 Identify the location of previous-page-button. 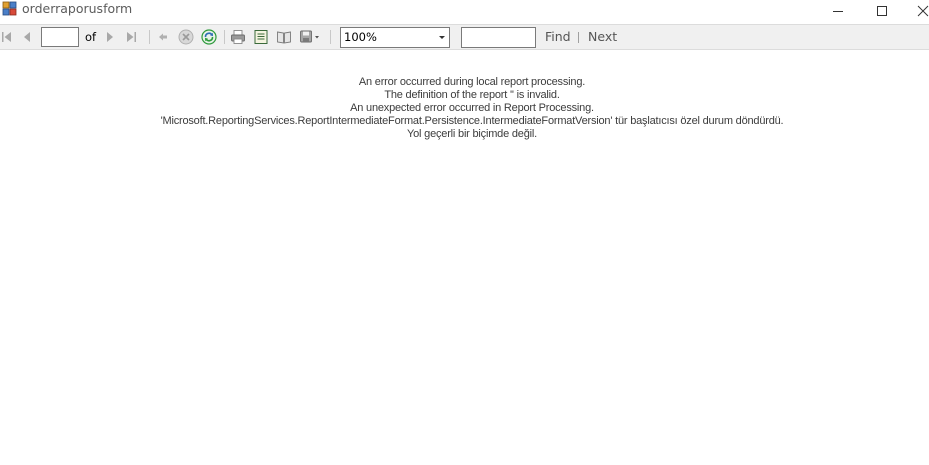
(27, 37).